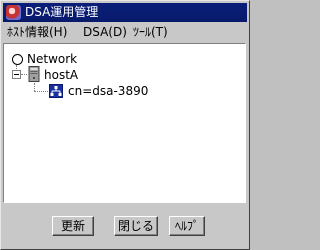 The width and height of the screenshot is (320, 250). I want to click on help-button-label: ﾍﾙﾌﾟ, so click(186, 226).